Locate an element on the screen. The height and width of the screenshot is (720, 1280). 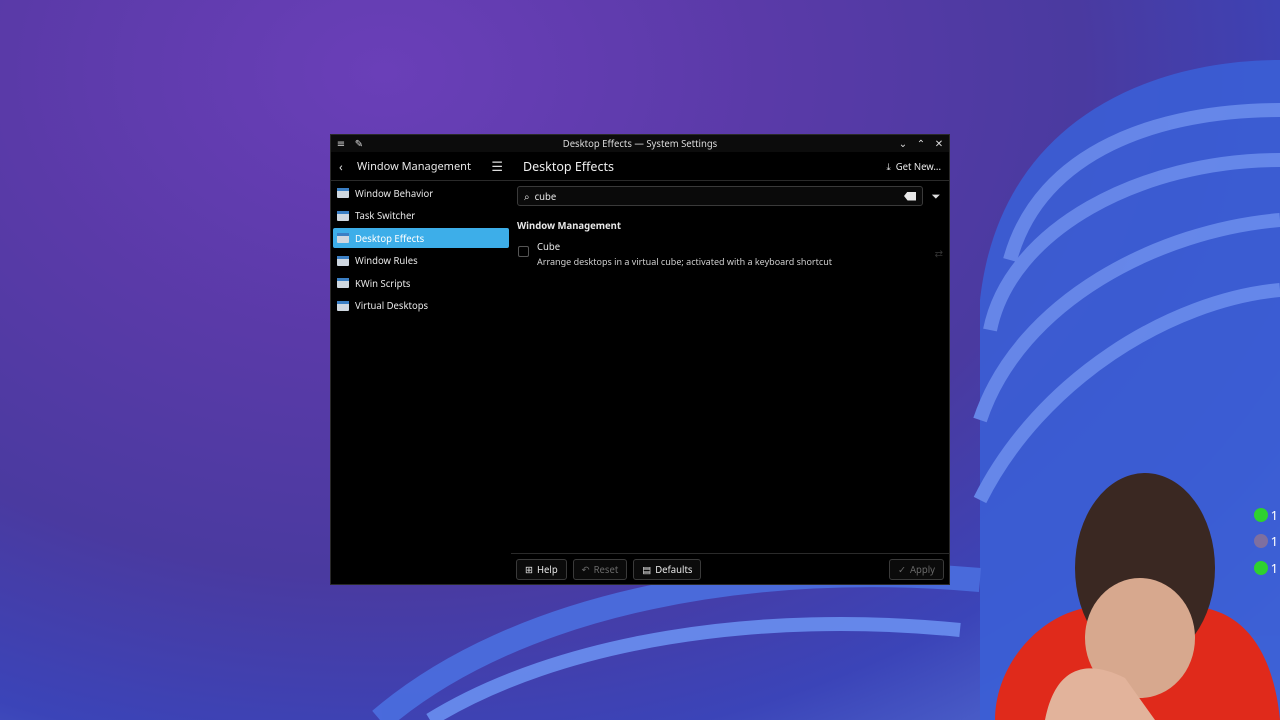
sidebar-item-window-behavior: Window Behavior is located at coordinates (421, 193).